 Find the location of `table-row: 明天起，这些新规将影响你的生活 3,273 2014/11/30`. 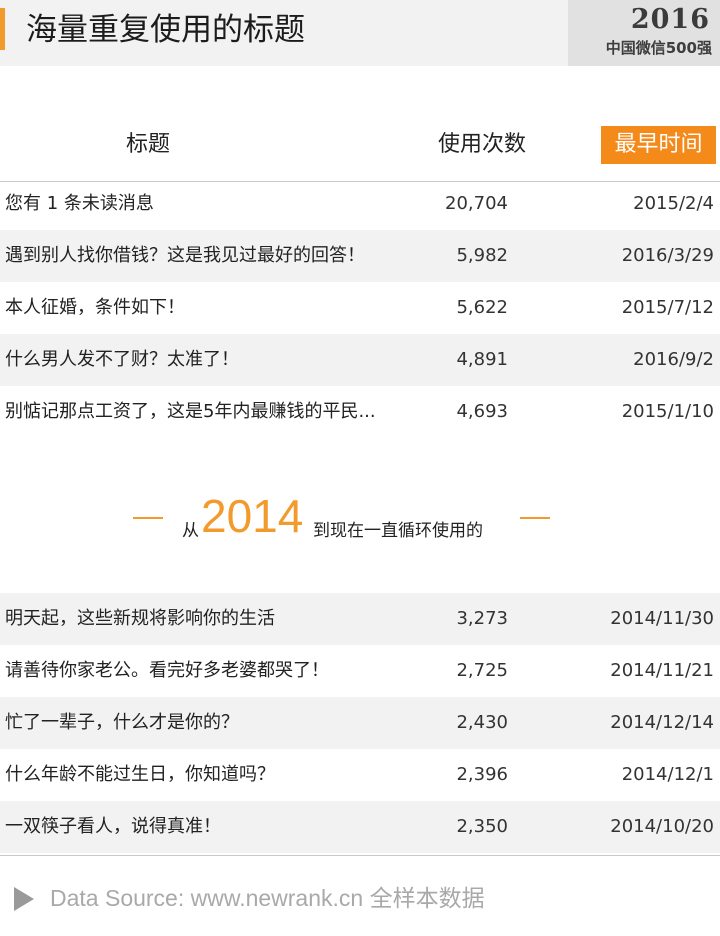

table-row: 明天起，这些新规将影响你的生活 3,273 2014/11/30 is located at coordinates (360, 619).